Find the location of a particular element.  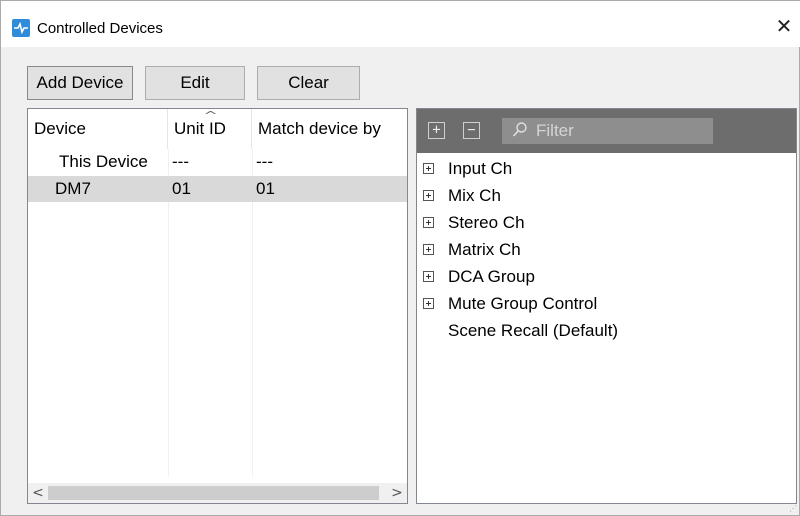

unit-id-cell: 01 is located at coordinates (181, 188).